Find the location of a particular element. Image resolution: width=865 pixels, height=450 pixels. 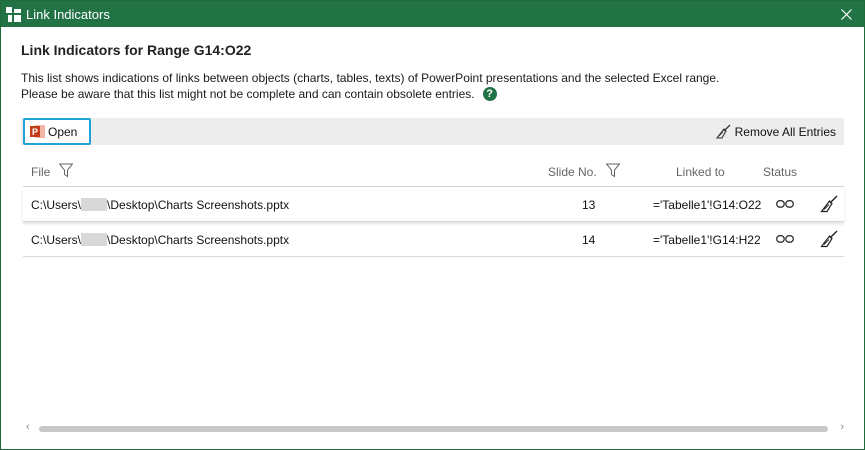

close-button is located at coordinates (846, 14).